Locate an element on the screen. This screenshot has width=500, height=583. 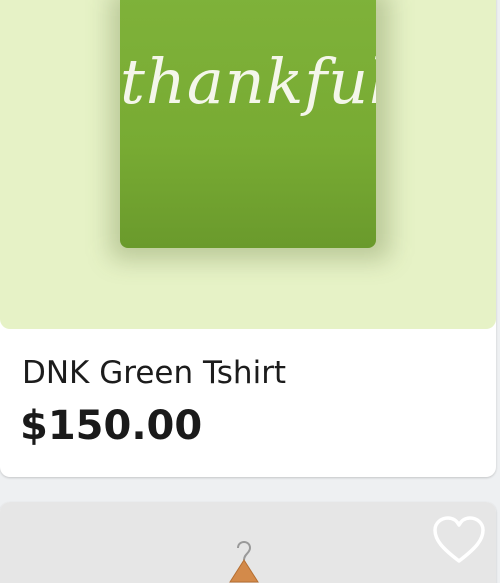
product-card is located at coordinates (248, 542).